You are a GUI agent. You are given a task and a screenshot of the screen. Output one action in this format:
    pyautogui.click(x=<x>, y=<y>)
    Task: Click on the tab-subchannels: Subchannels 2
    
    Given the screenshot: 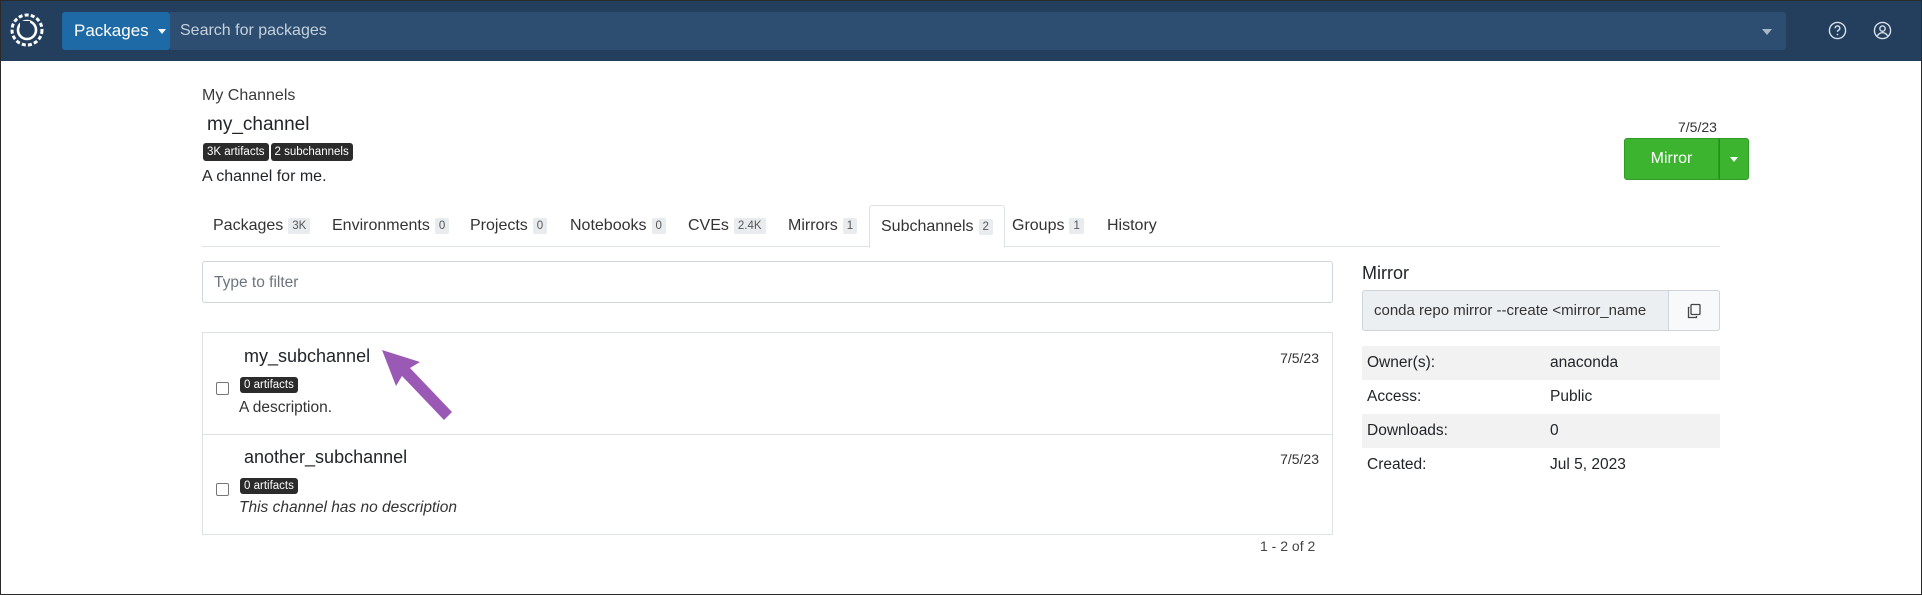 What is the action you would take?
    pyautogui.click(x=937, y=226)
    